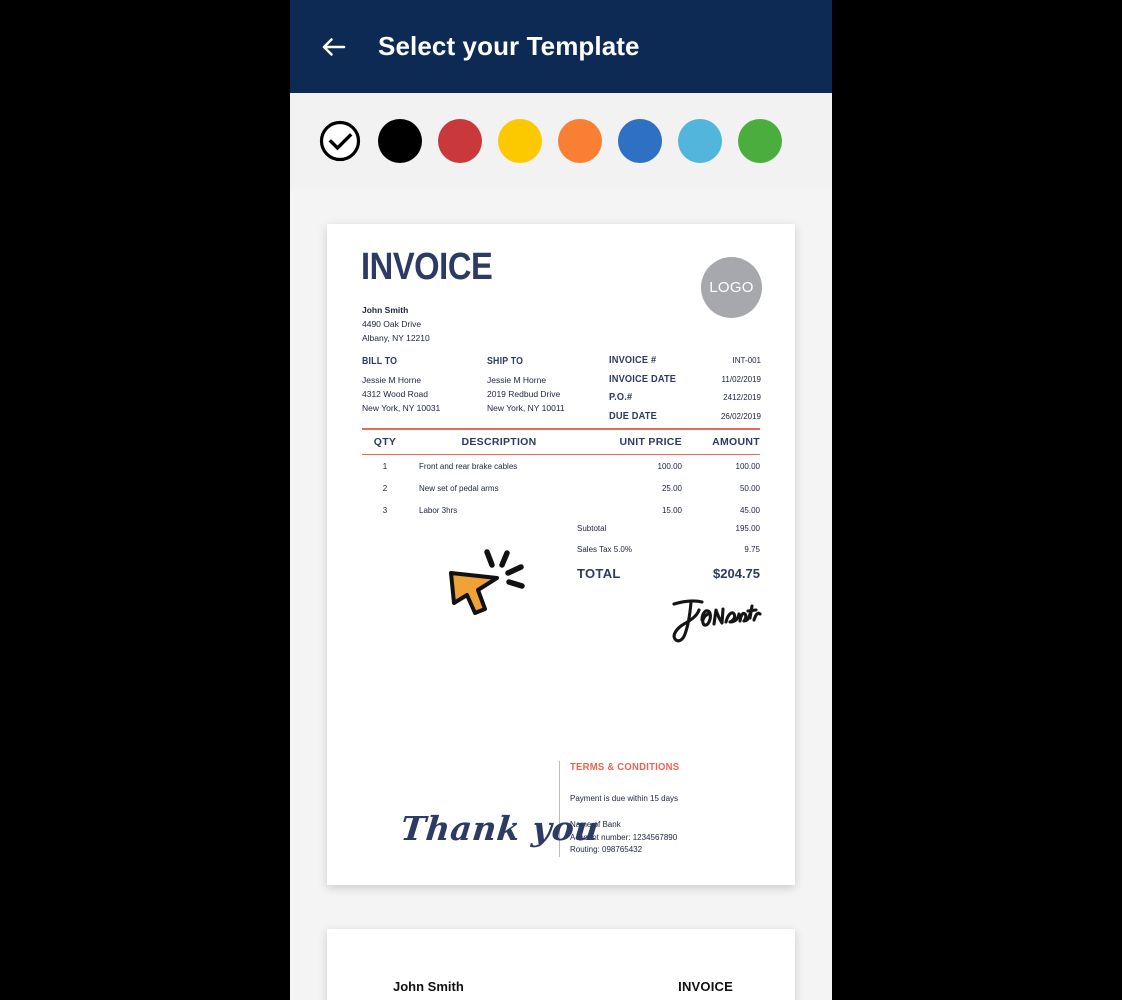 The image size is (1122, 1000). I want to click on cell-description: Front and rear brake cables, so click(468, 466).